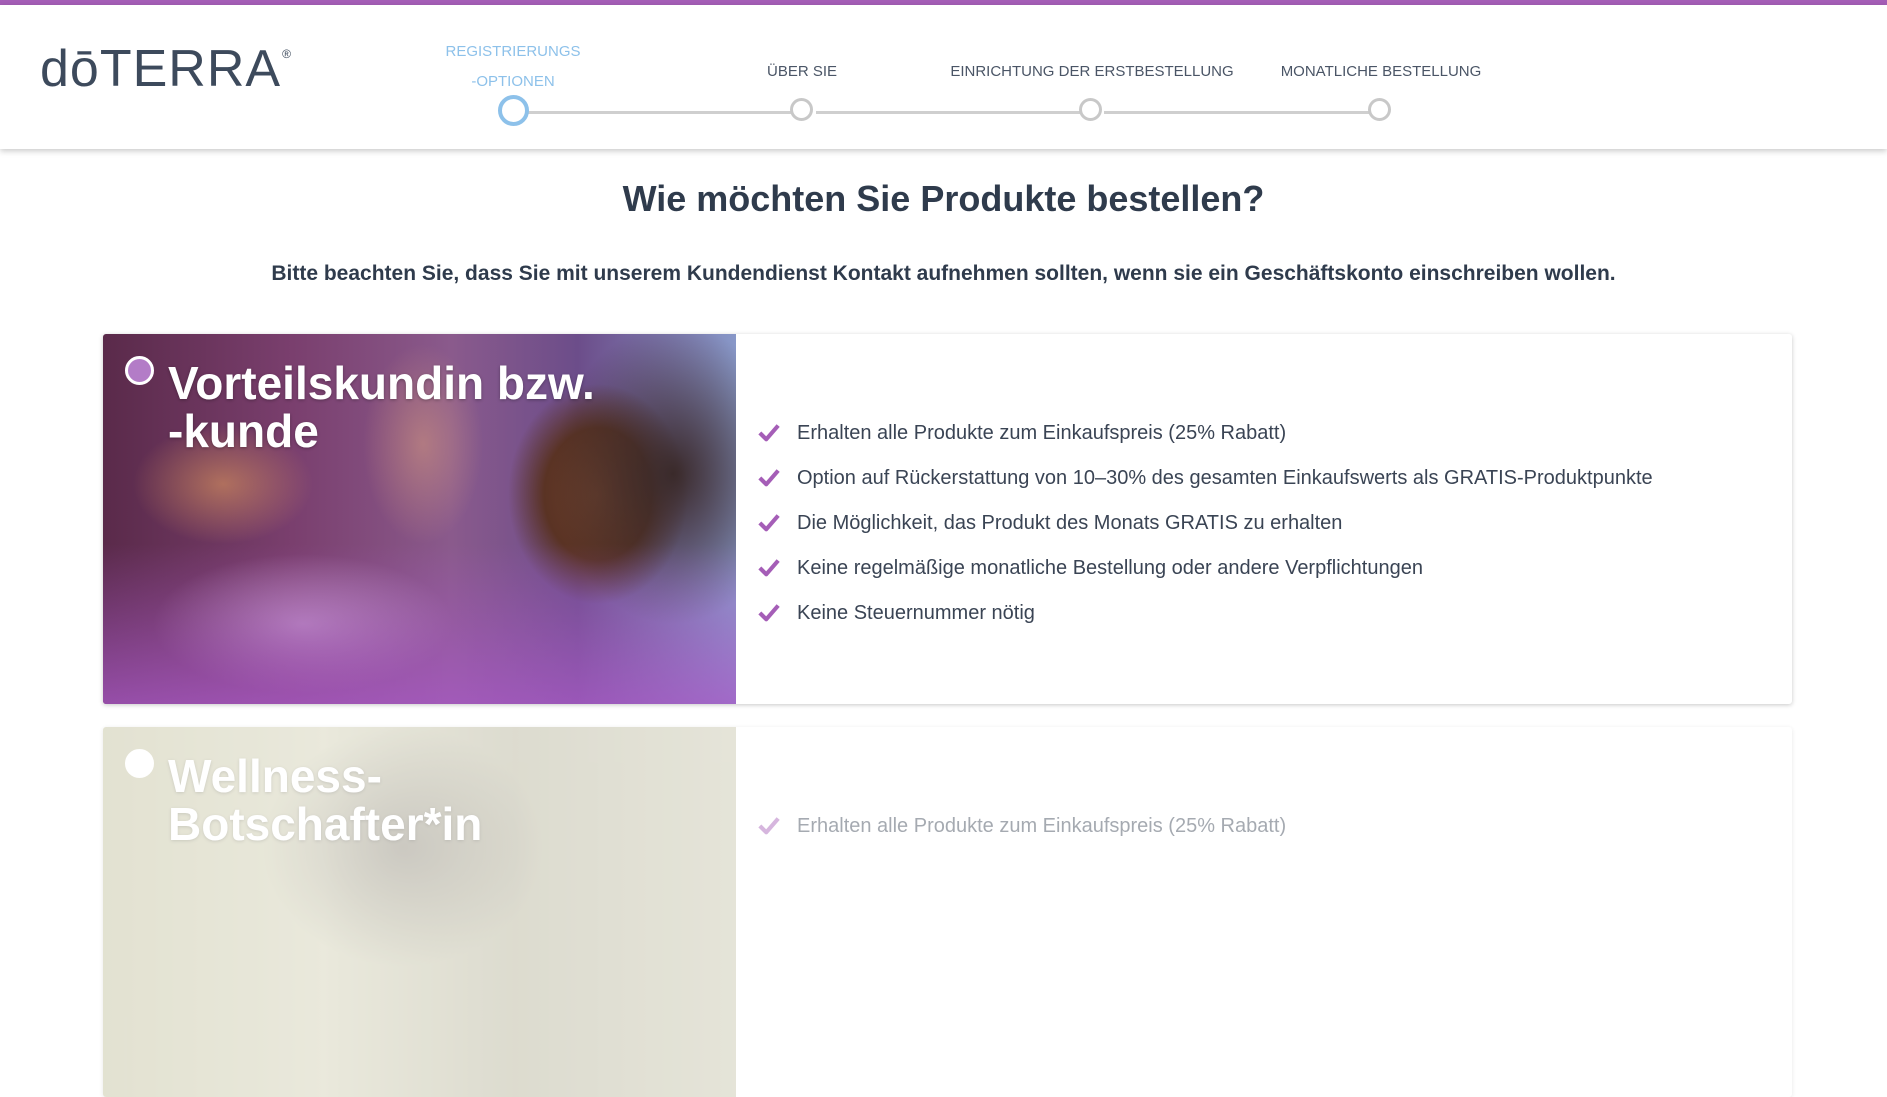 This screenshot has width=1887, height=1097. Describe the element at coordinates (513, 67) in the screenshot. I see `step-label-registration-options: REGISTRIERUNGS -OPTIONEN` at that location.